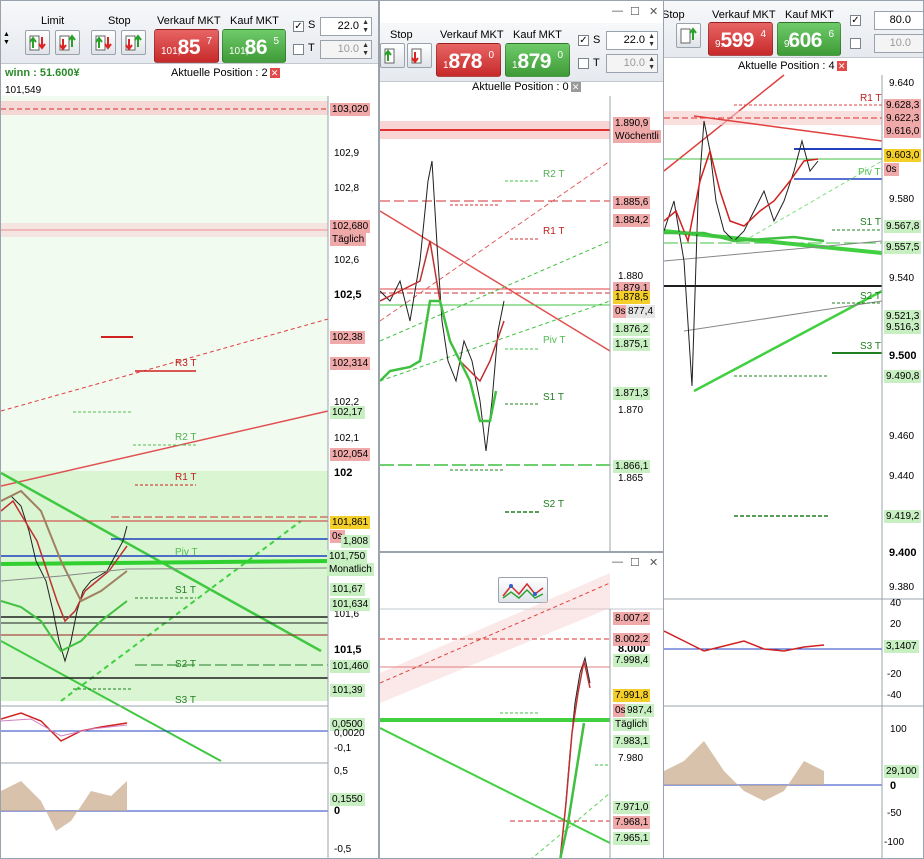 The image size is (924, 859). I want to click on price-tag: 1.884,2, so click(632, 220).